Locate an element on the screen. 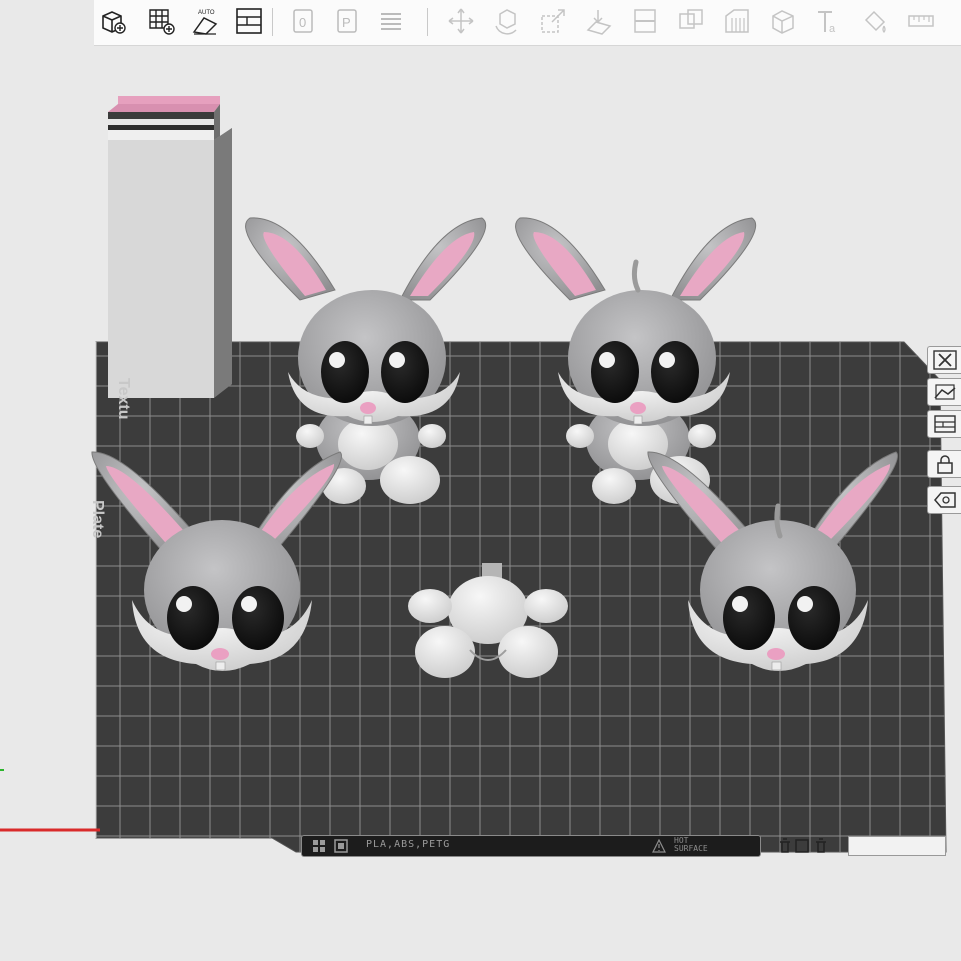 The image size is (961, 961). plate-select-icon is located at coordinates (802, 846).